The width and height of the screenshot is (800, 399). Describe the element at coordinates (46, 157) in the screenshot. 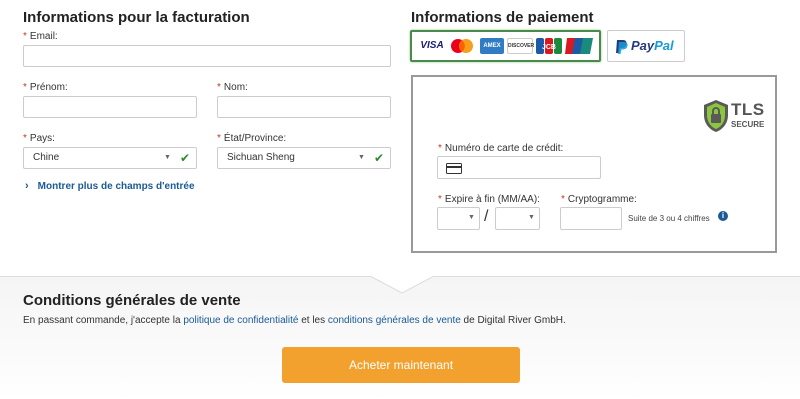

I see `country-value: Chine` at that location.